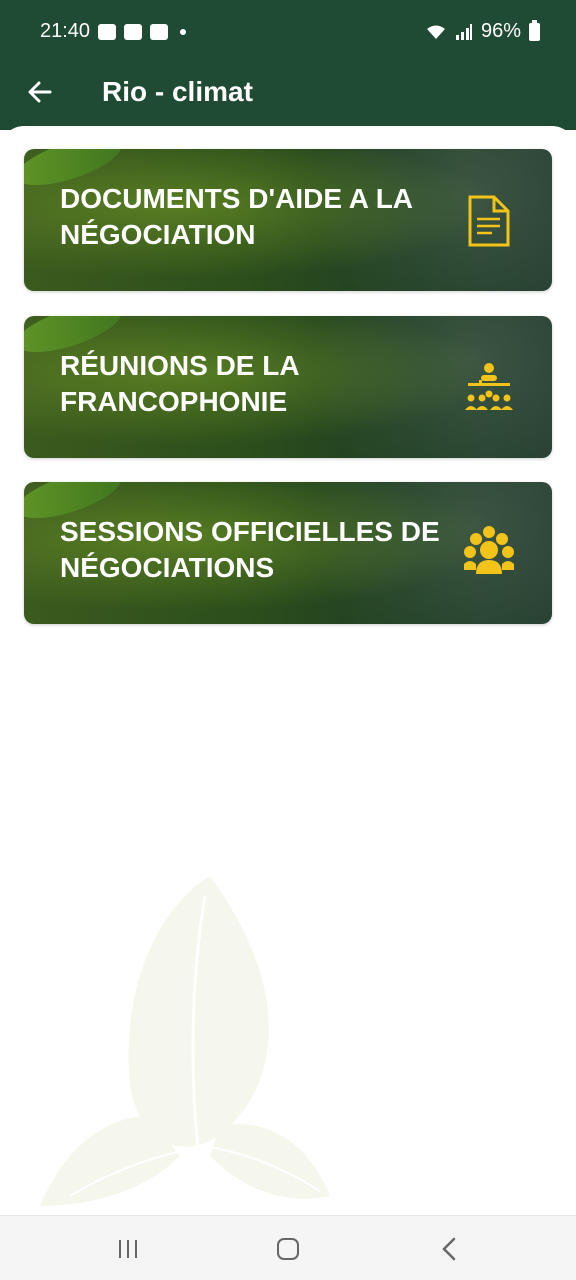  What do you see at coordinates (179, 383) in the screenshot?
I see `card-label: RÉUNIONS DE LA FRANCOPHONIE` at bounding box center [179, 383].